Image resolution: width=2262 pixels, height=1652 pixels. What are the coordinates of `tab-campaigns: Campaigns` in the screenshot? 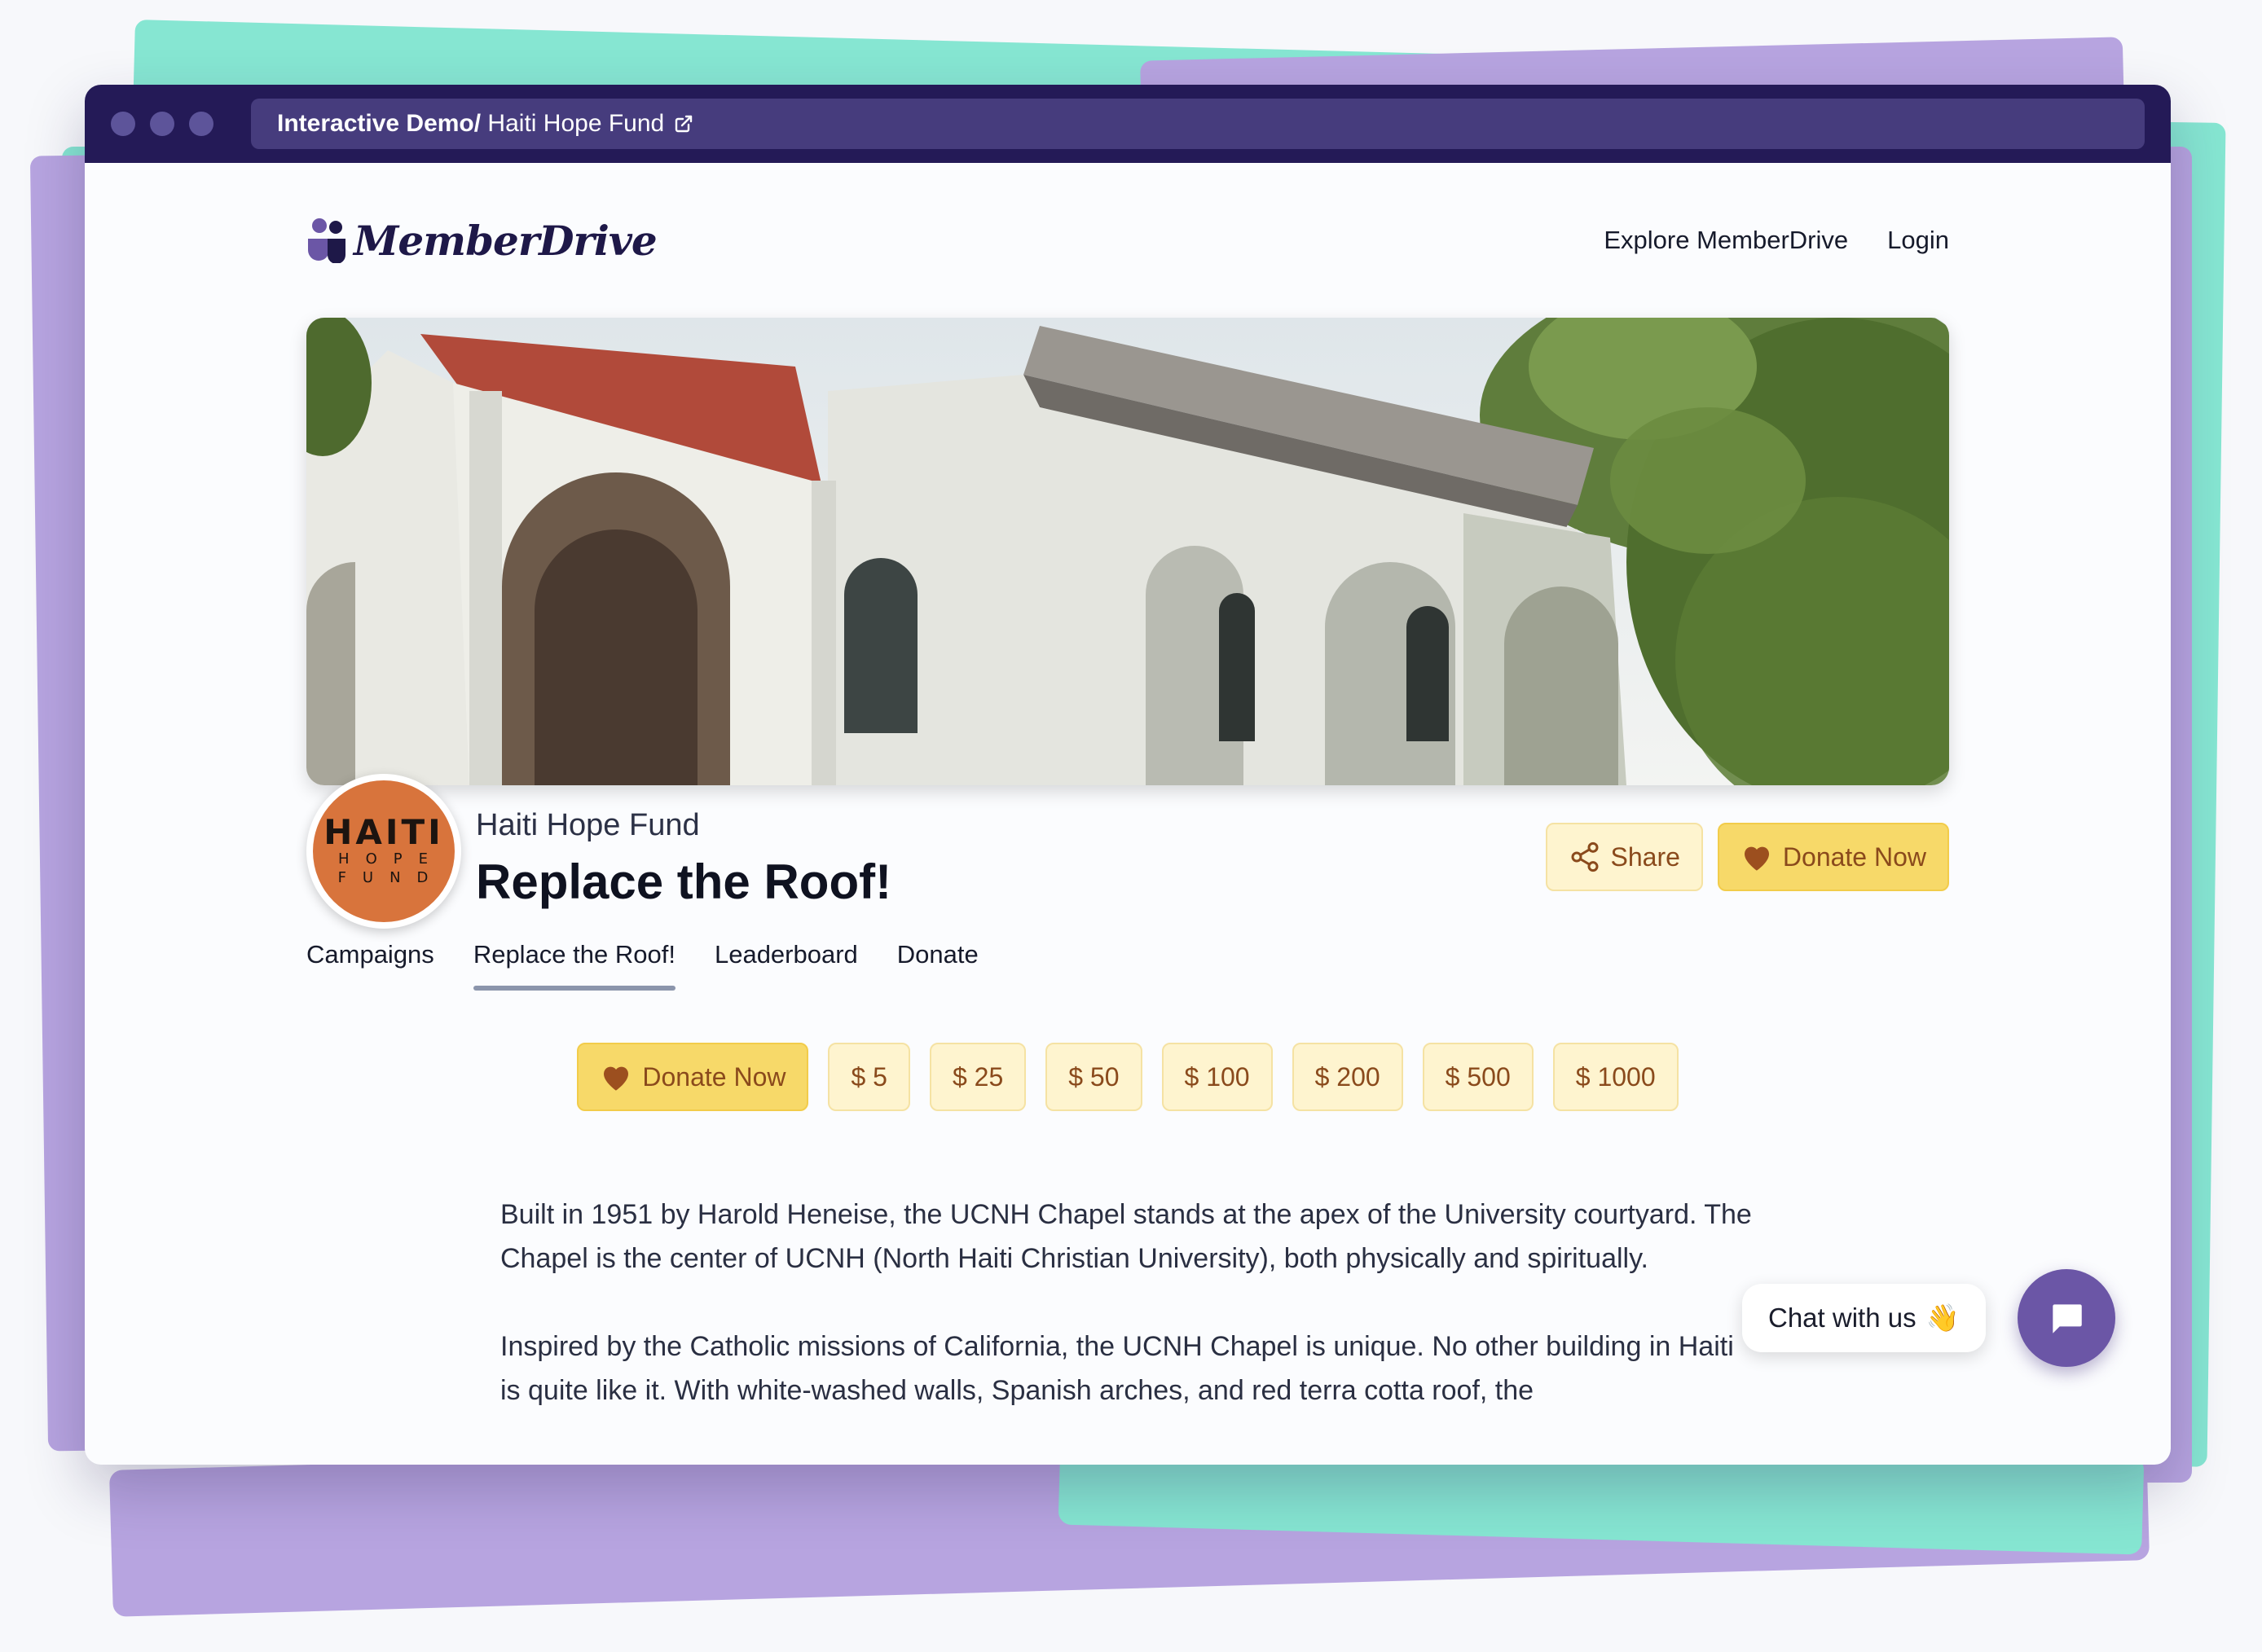 It's located at (370, 957).